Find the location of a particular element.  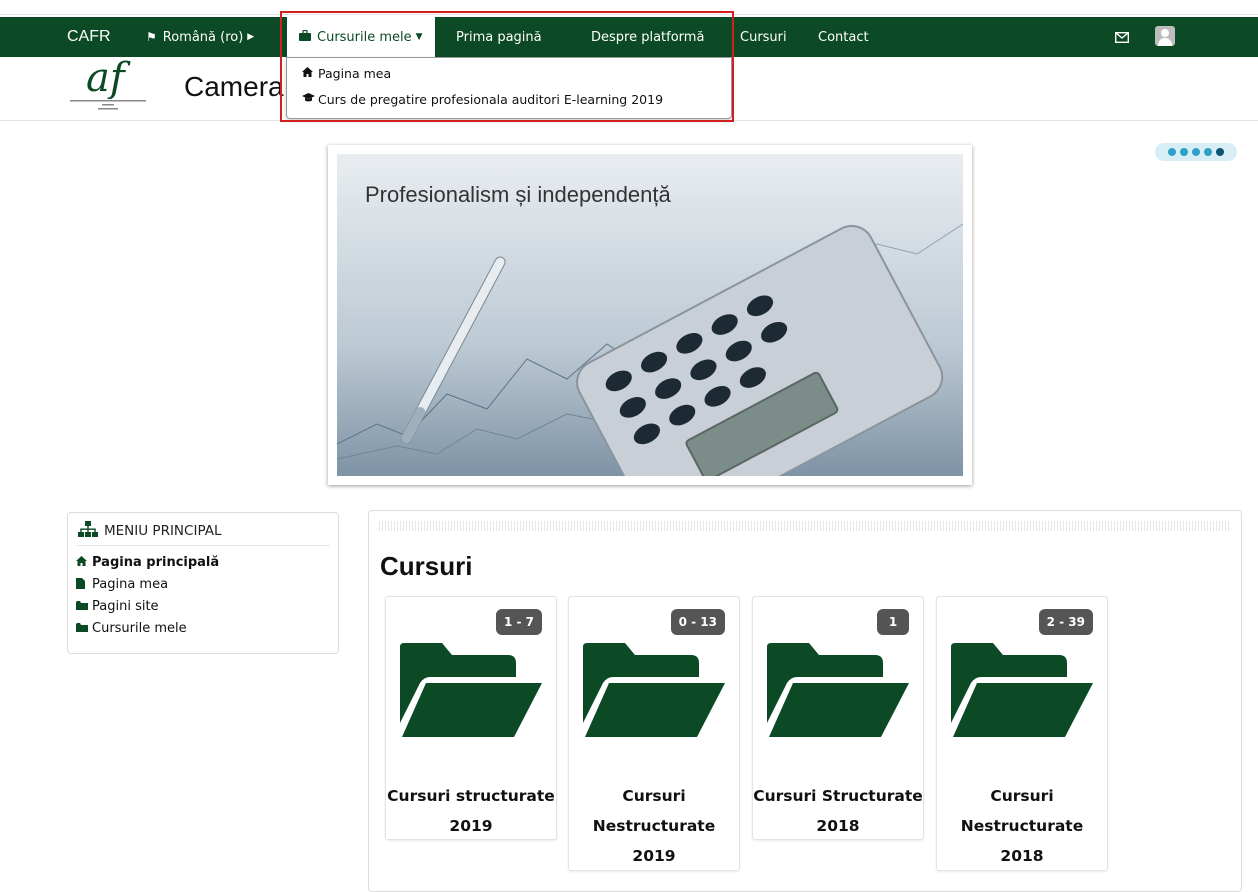

sidebar-item-my-page: Pagina mea is located at coordinates (122, 584).